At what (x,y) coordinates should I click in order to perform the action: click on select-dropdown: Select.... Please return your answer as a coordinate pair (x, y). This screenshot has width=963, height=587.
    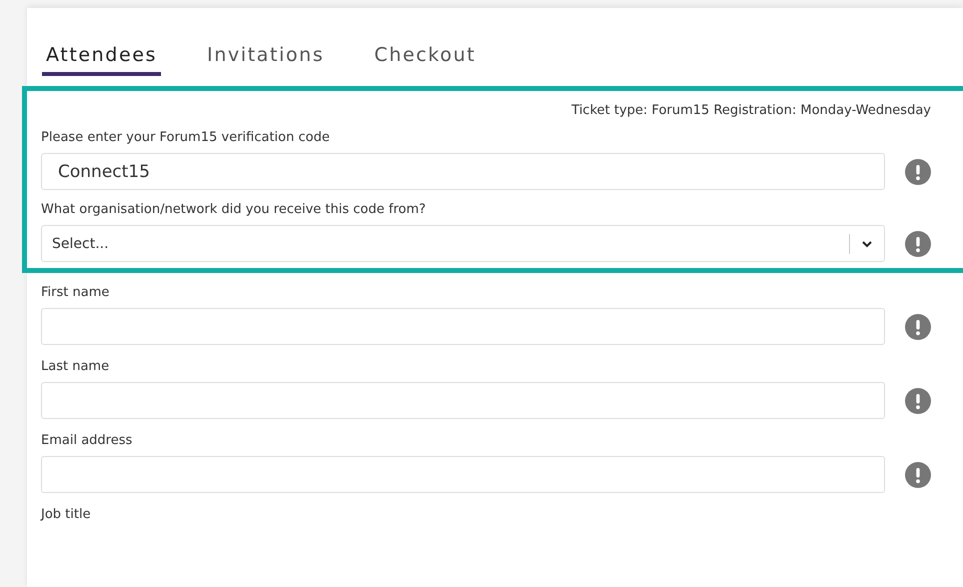
    Looking at the image, I should click on (463, 243).